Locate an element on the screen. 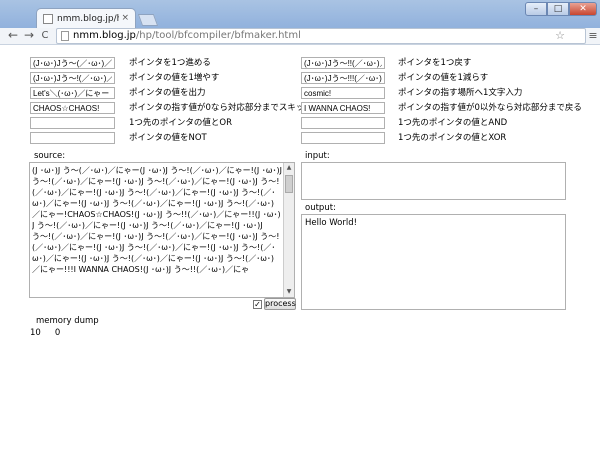 Image resolution: width=600 pixels, height=470 pixels. process-checkbox: ✓ is located at coordinates (257, 304).